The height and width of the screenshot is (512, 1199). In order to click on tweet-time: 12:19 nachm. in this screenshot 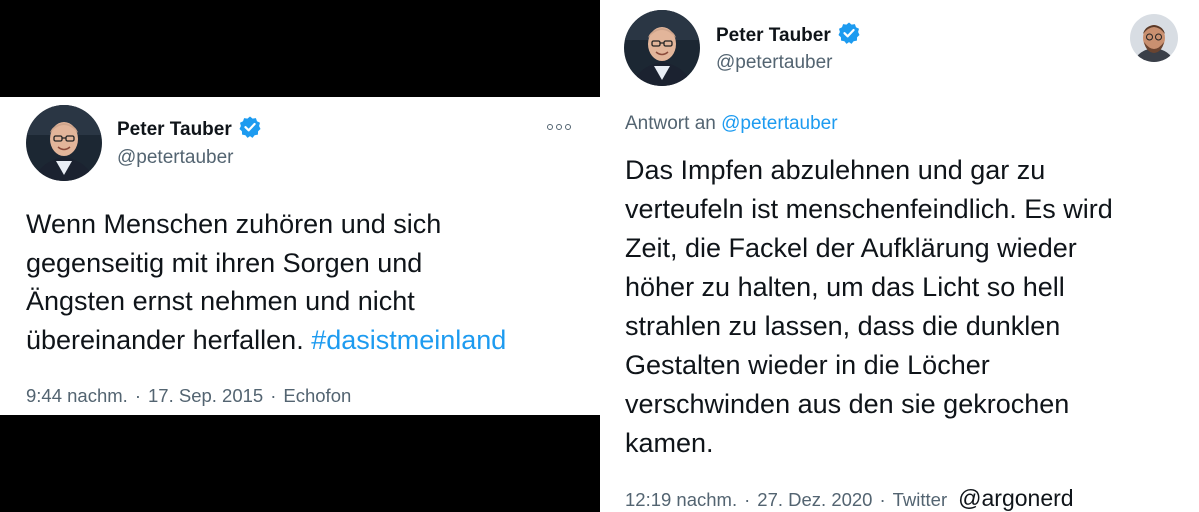, I will do `click(681, 500)`.